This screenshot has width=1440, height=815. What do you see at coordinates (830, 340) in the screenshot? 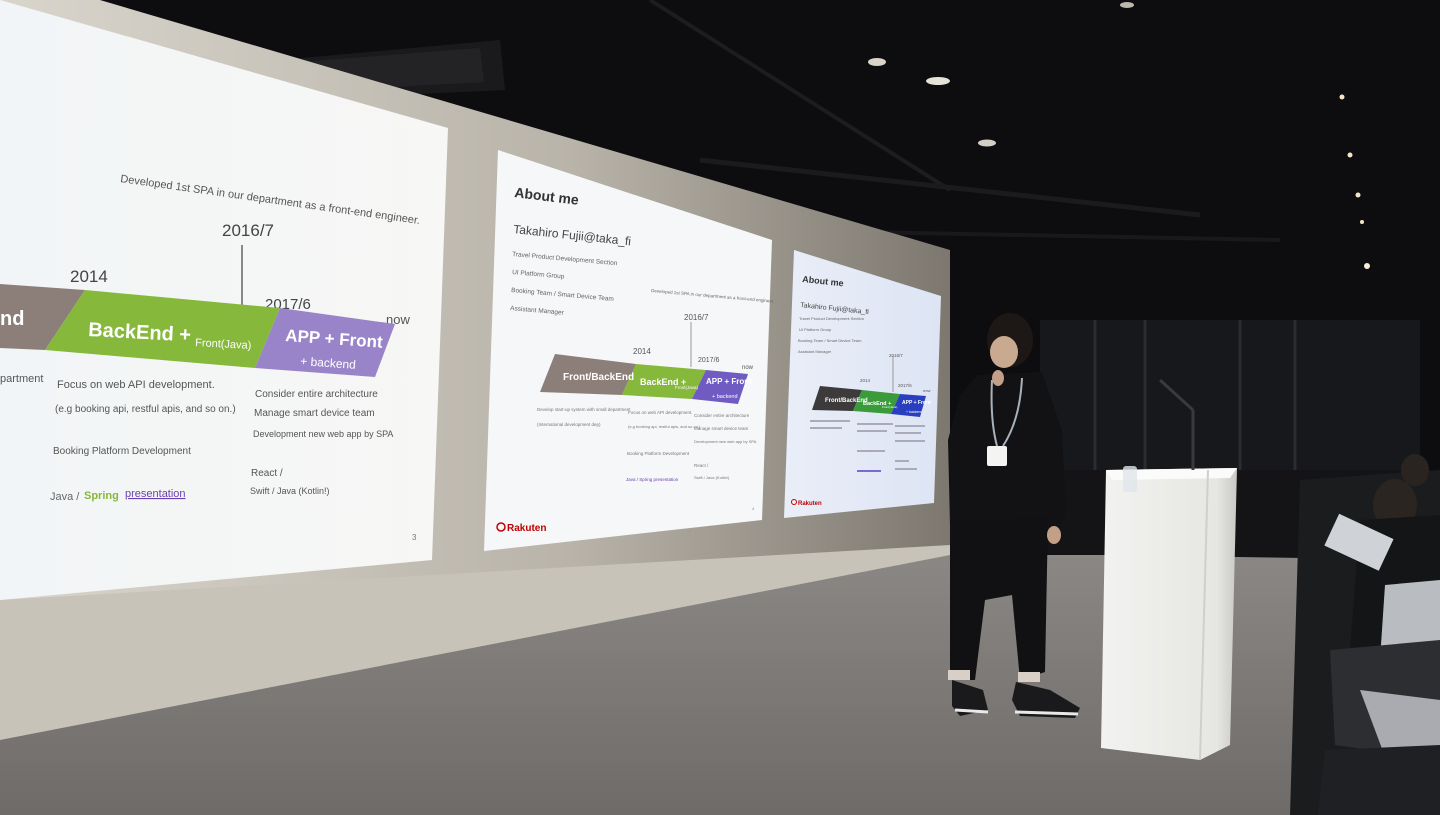
I see `right-line3: Booking Team / Smart Device Team` at bounding box center [830, 340].